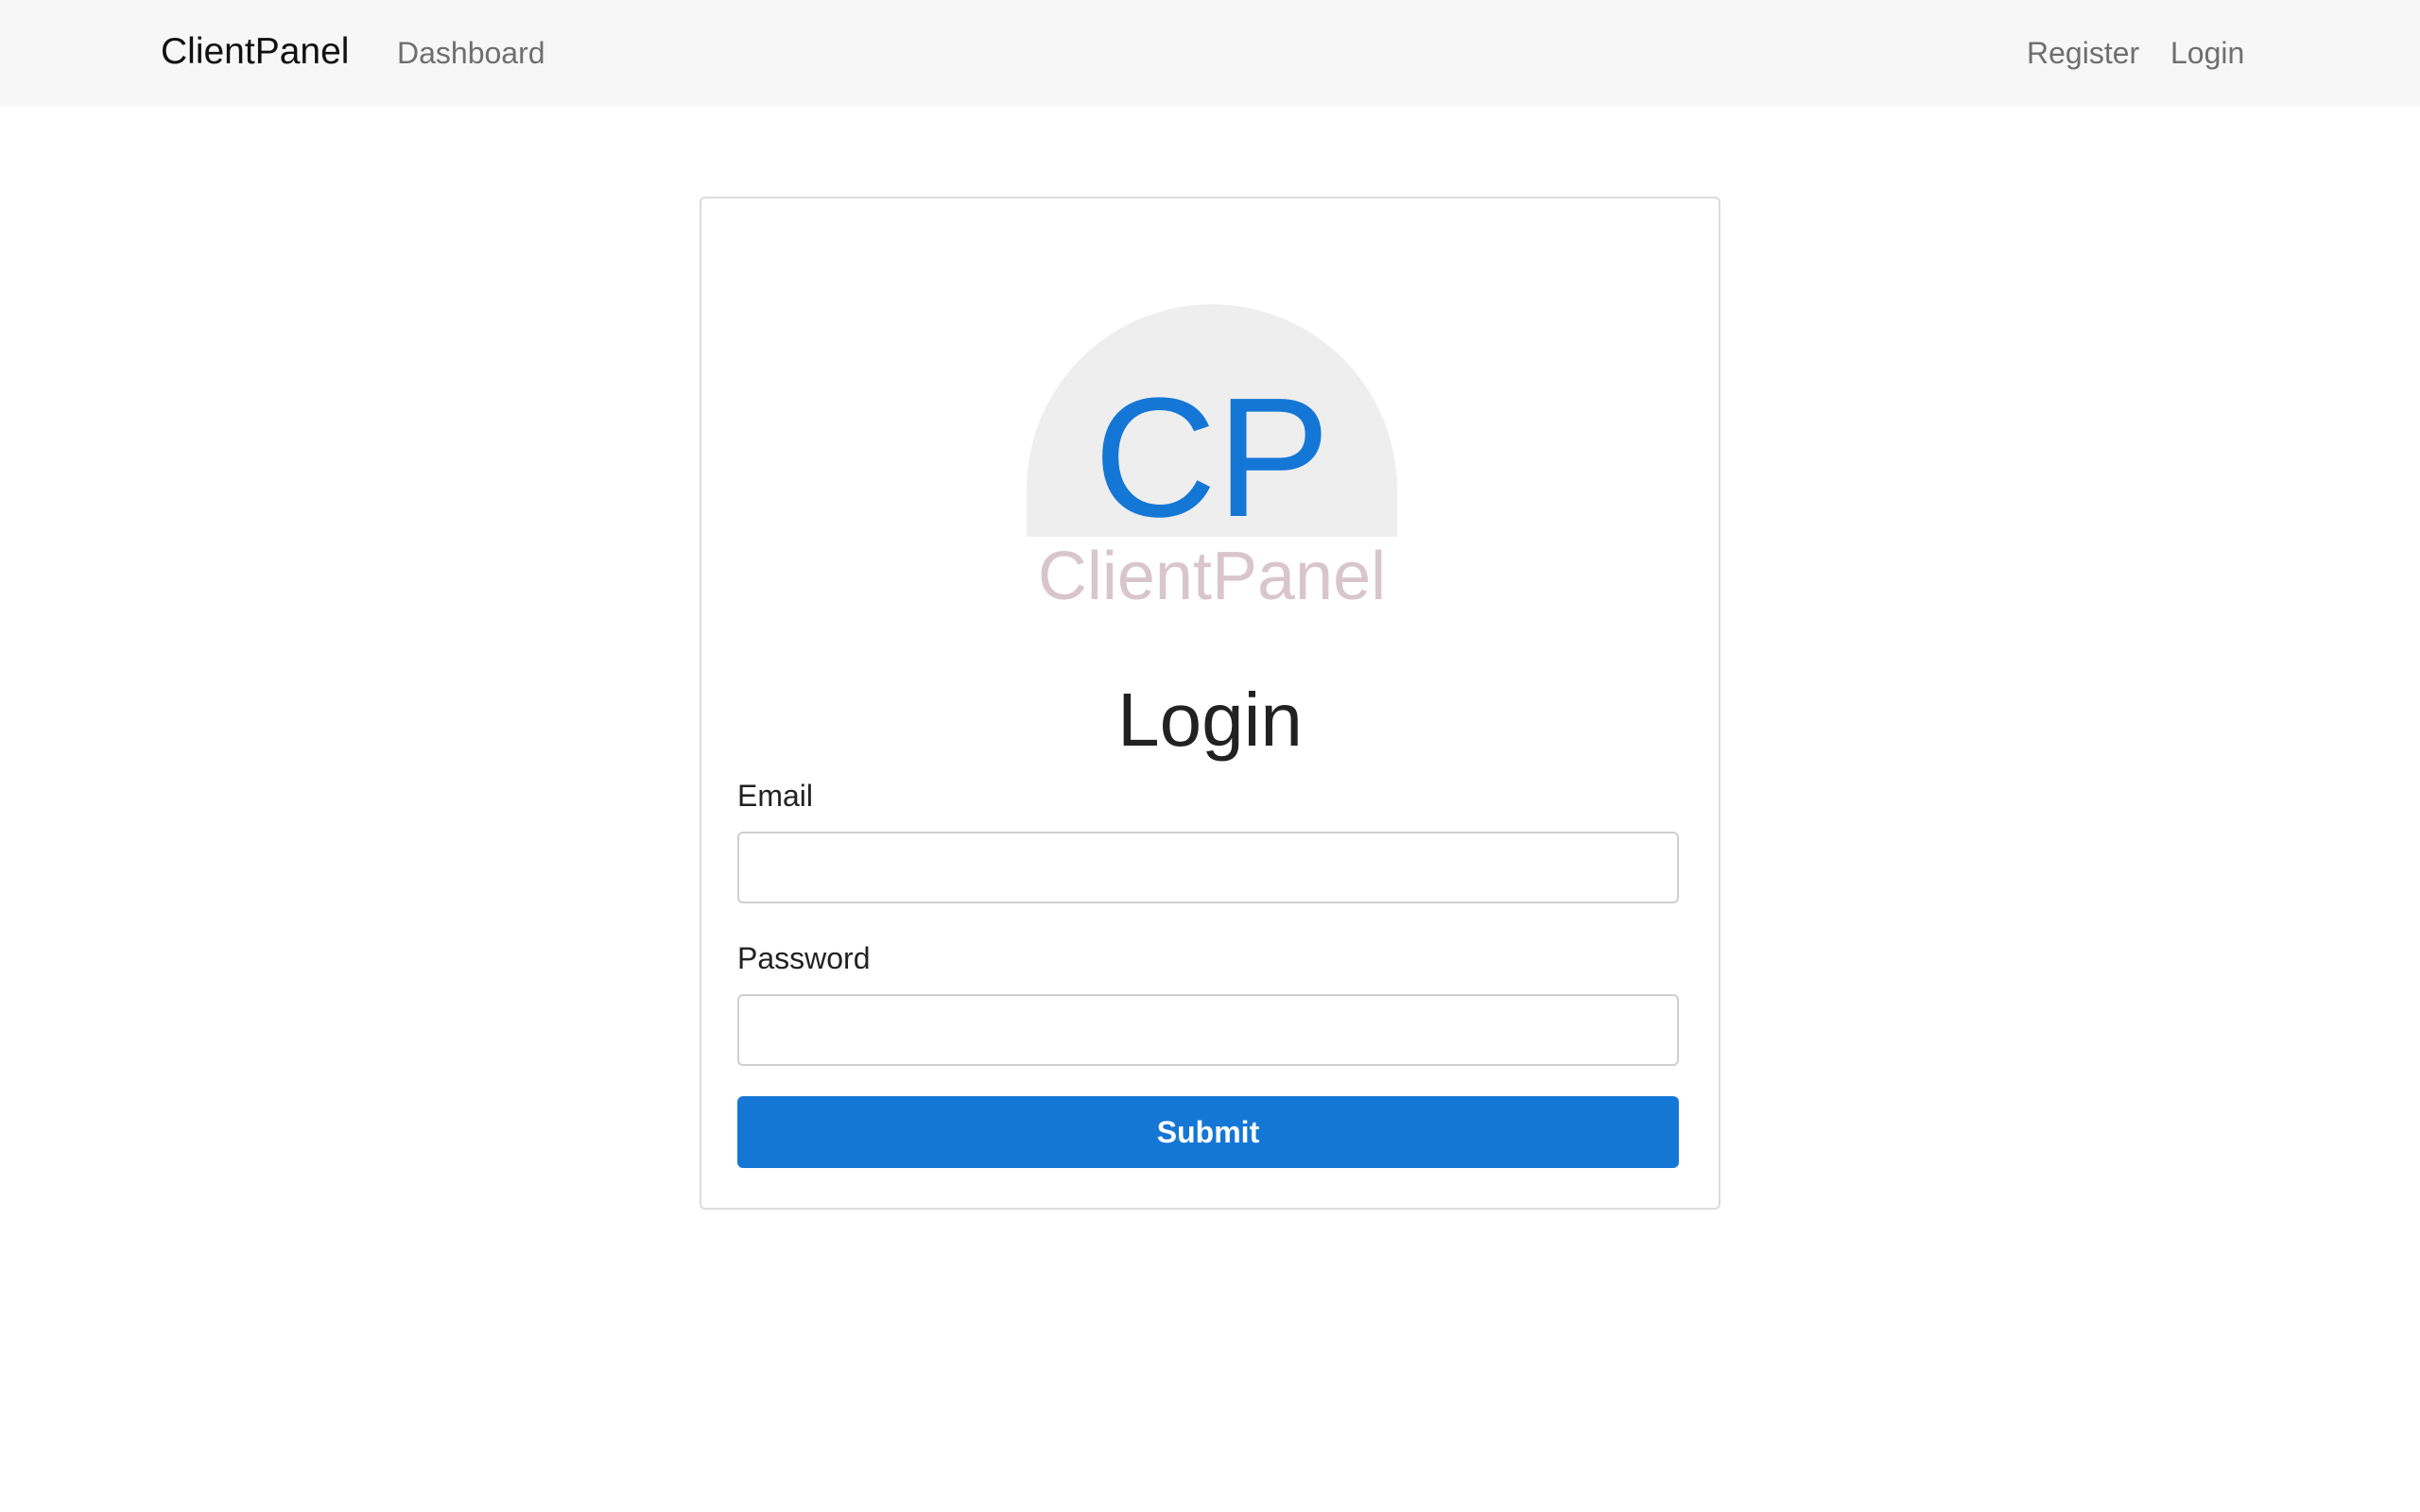 The height and width of the screenshot is (1512, 2420). What do you see at coordinates (471, 53) in the screenshot?
I see `nav-link-dashboard: Dashboard` at bounding box center [471, 53].